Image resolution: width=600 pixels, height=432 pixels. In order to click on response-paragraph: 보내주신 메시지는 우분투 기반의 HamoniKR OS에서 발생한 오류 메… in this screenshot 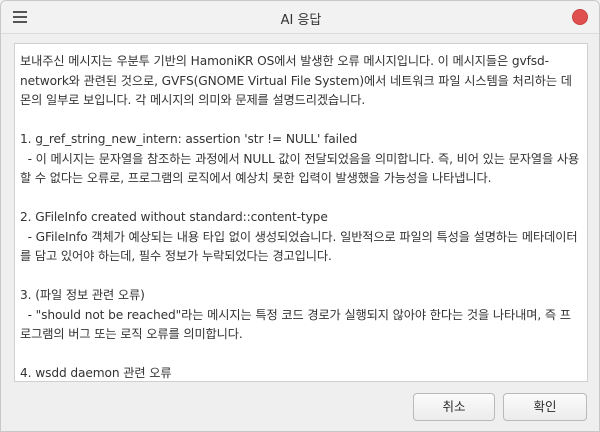, I will do `click(296, 80)`.